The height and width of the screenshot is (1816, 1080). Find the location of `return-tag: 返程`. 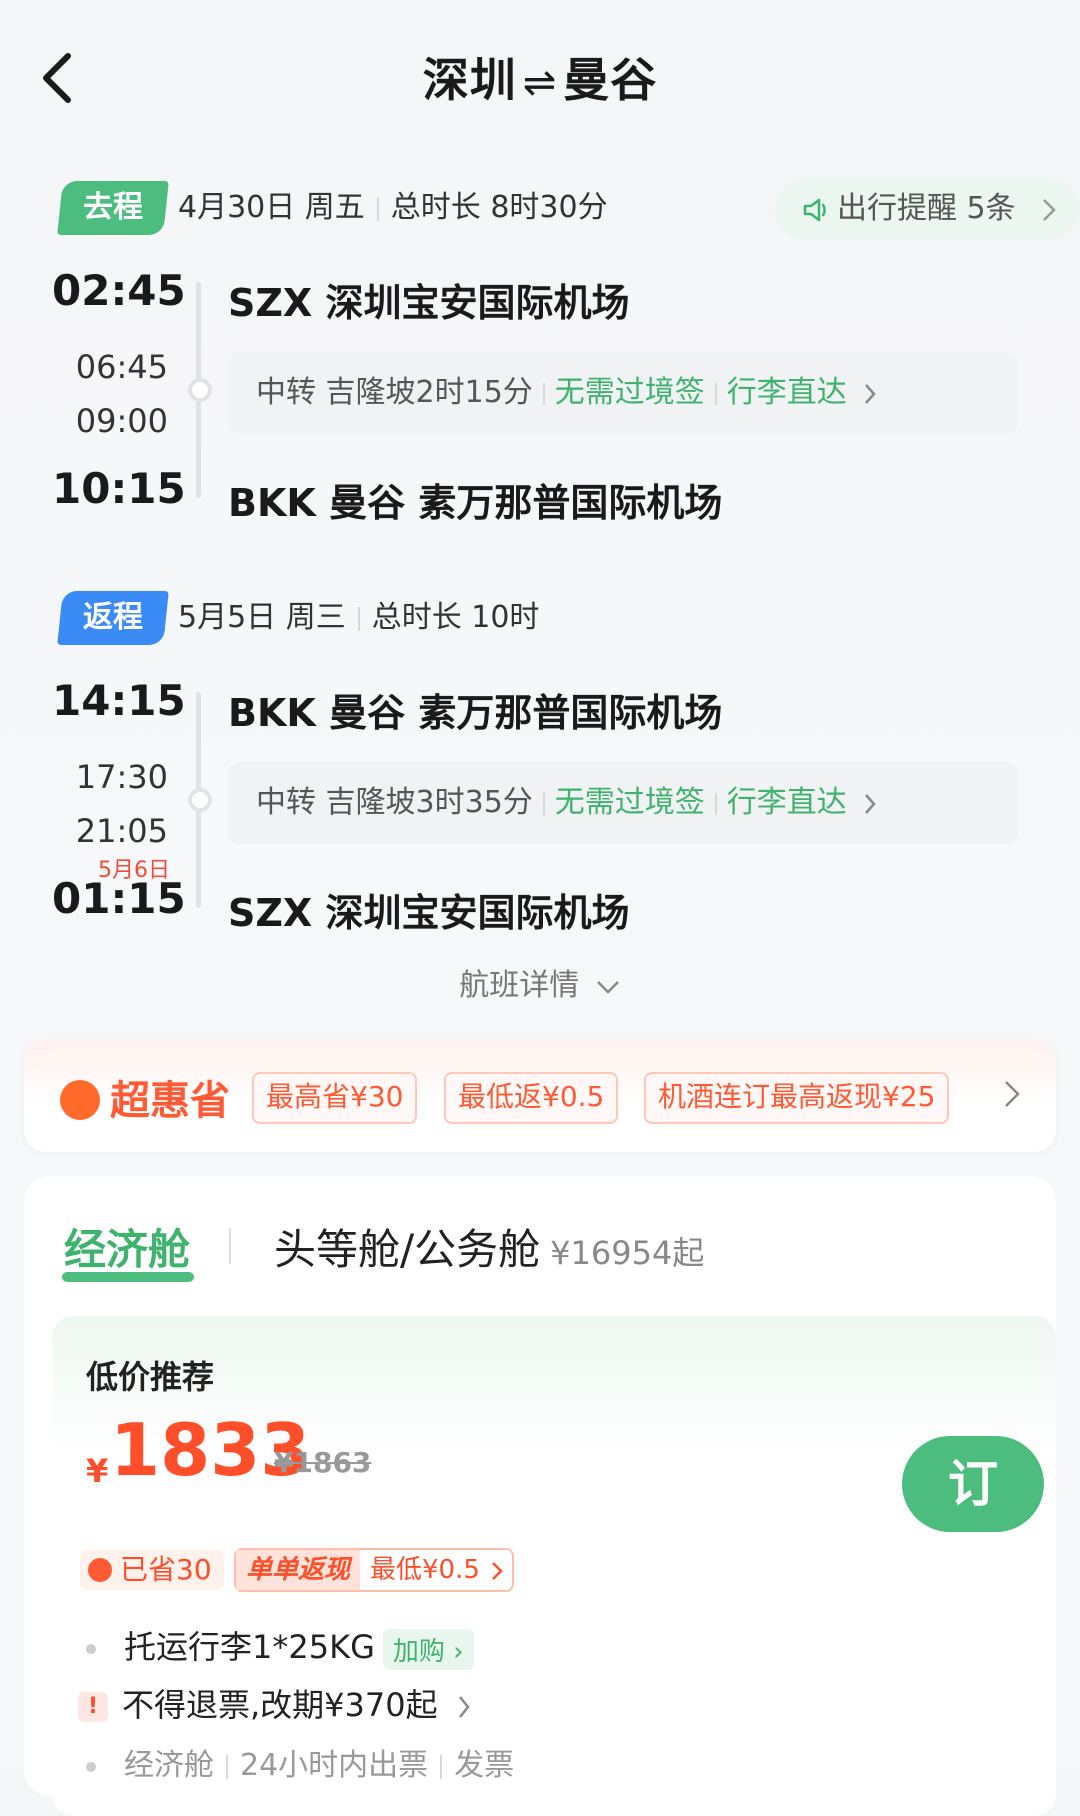

return-tag: 返程 is located at coordinates (113, 618).